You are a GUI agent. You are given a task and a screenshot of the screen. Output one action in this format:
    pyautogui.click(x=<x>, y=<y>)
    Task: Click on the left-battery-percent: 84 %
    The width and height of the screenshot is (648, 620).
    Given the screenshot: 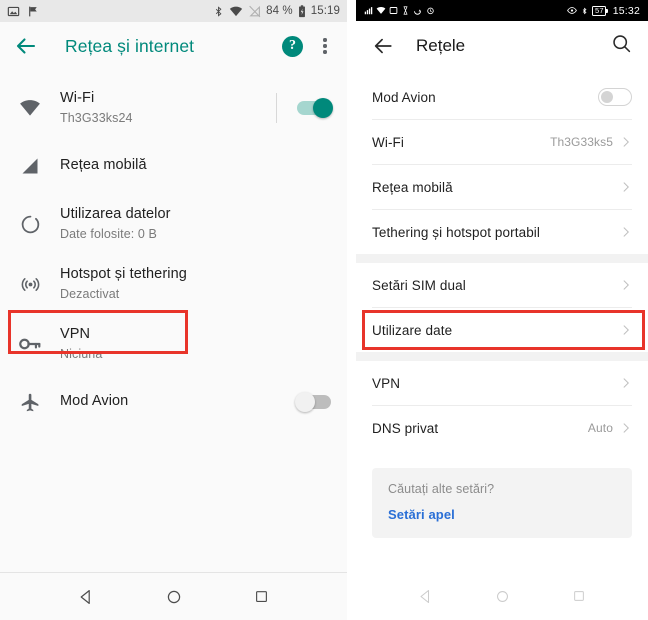 What is the action you would take?
    pyautogui.click(x=279, y=11)
    